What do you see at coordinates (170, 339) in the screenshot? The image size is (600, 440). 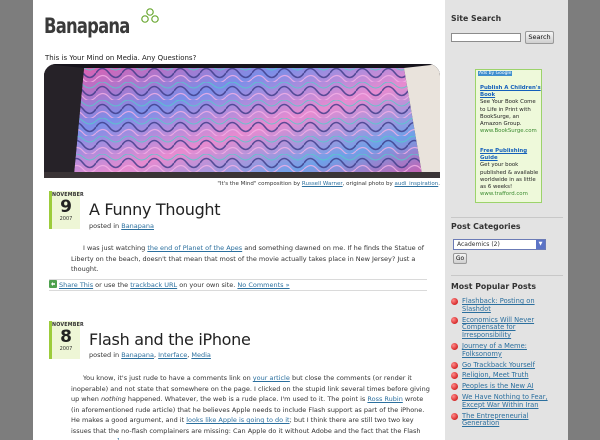 I see `post-title-link: Flash and the iPhone` at bounding box center [170, 339].